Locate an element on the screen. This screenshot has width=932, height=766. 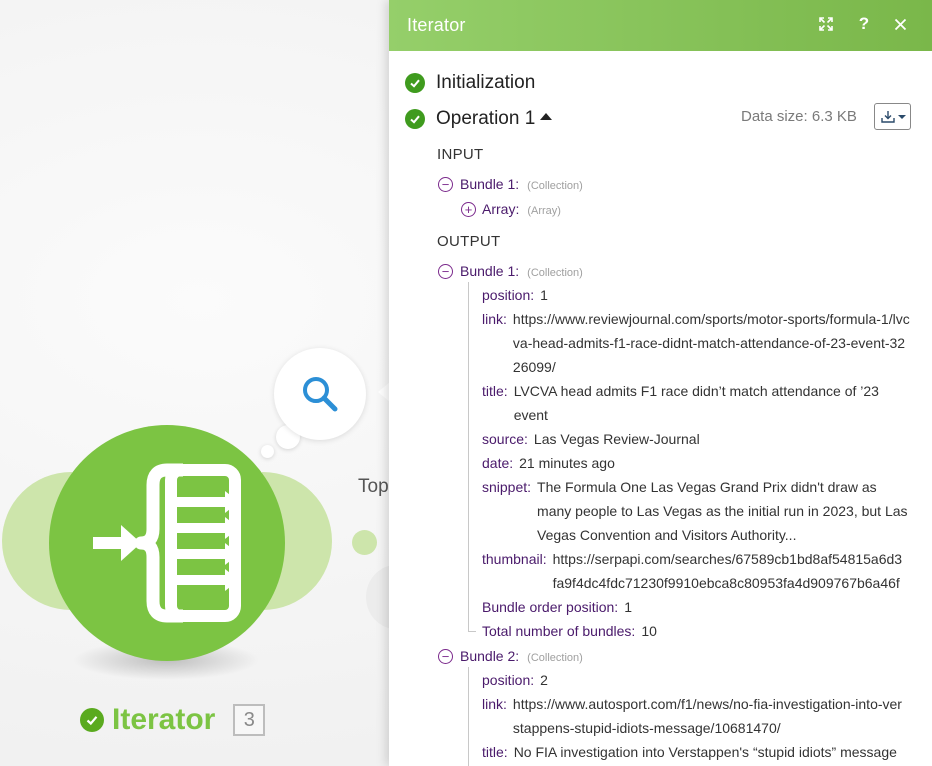
output-section-label: OUTPUT is located at coordinates (469, 241).